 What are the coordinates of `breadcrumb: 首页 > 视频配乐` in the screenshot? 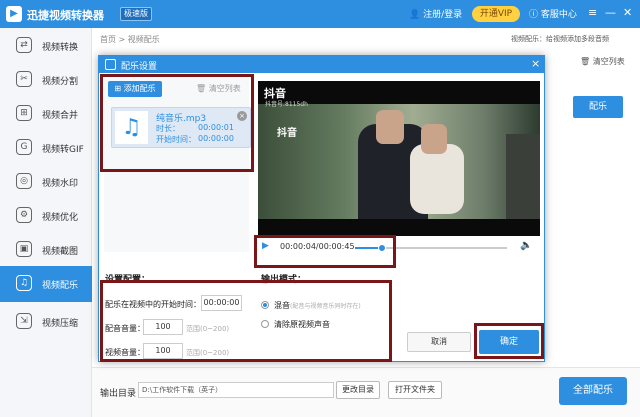 It's located at (130, 39).